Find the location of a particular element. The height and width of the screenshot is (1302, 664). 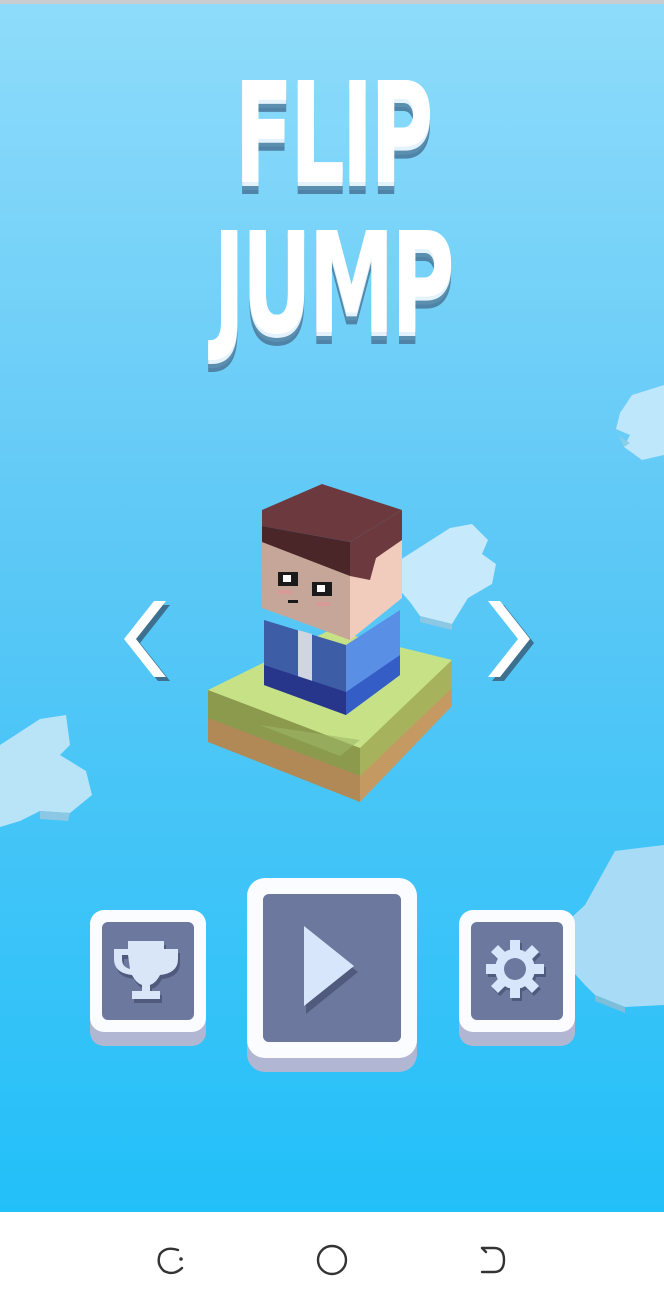

home-button is located at coordinates (332, 1260).